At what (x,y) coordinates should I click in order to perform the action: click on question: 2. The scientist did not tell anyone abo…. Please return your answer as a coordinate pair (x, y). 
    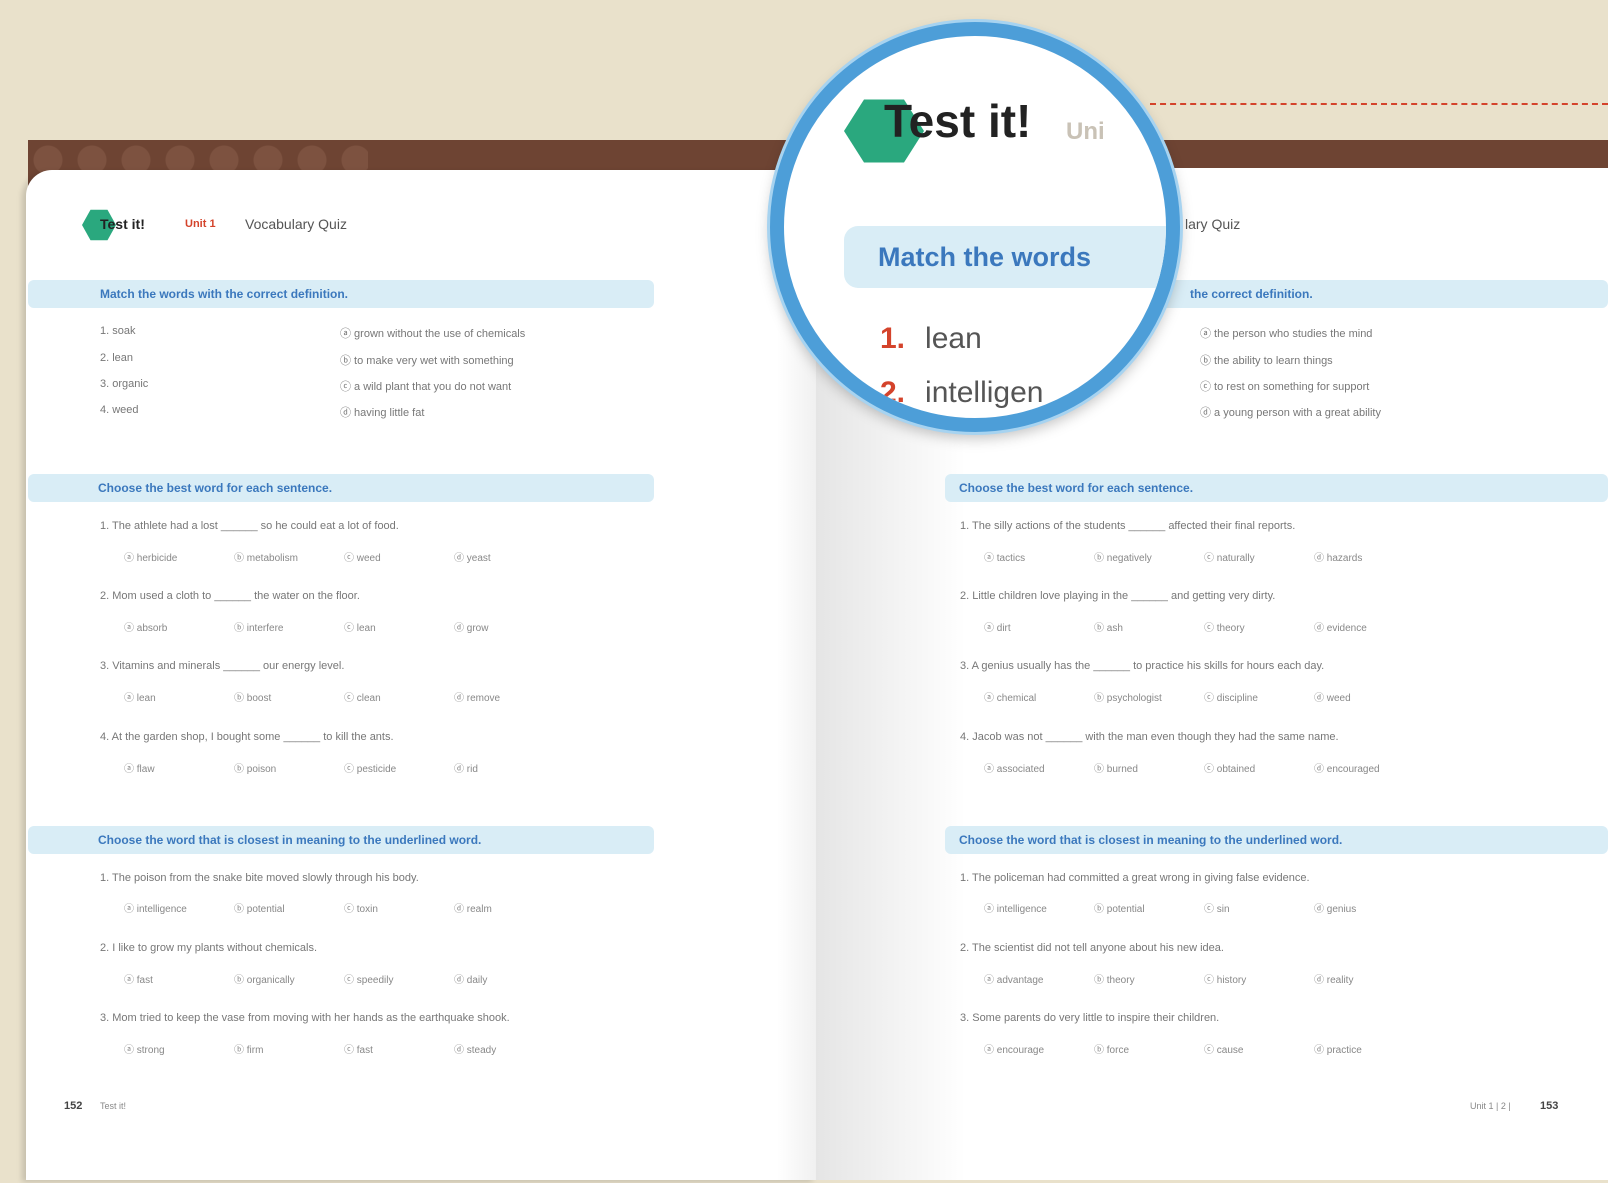
    Looking at the image, I should click on (1092, 948).